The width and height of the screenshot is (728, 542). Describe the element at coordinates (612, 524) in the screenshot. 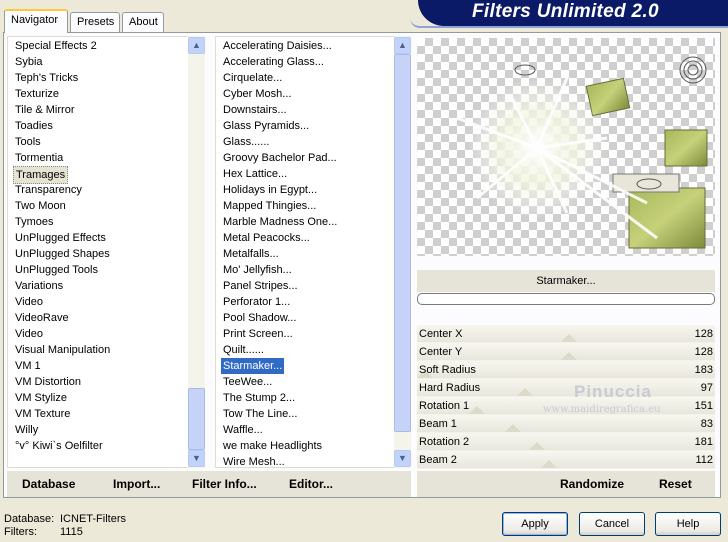

I see `cancel-button: Cancel` at that location.